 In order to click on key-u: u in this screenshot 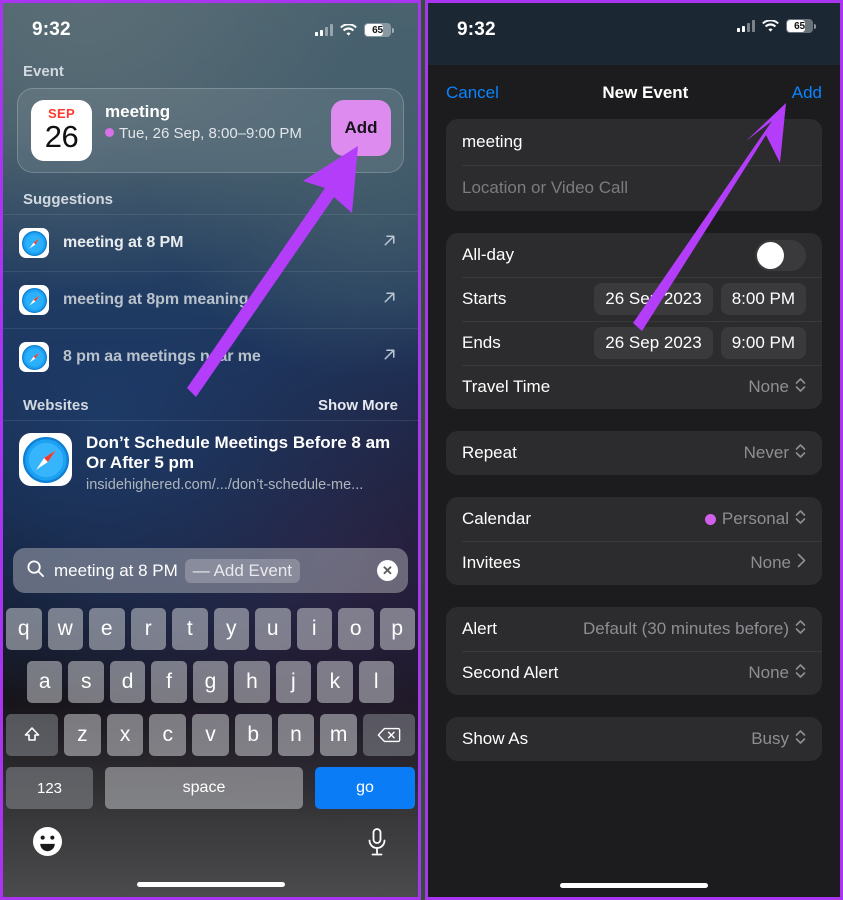, I will do `click(273, 629)`.